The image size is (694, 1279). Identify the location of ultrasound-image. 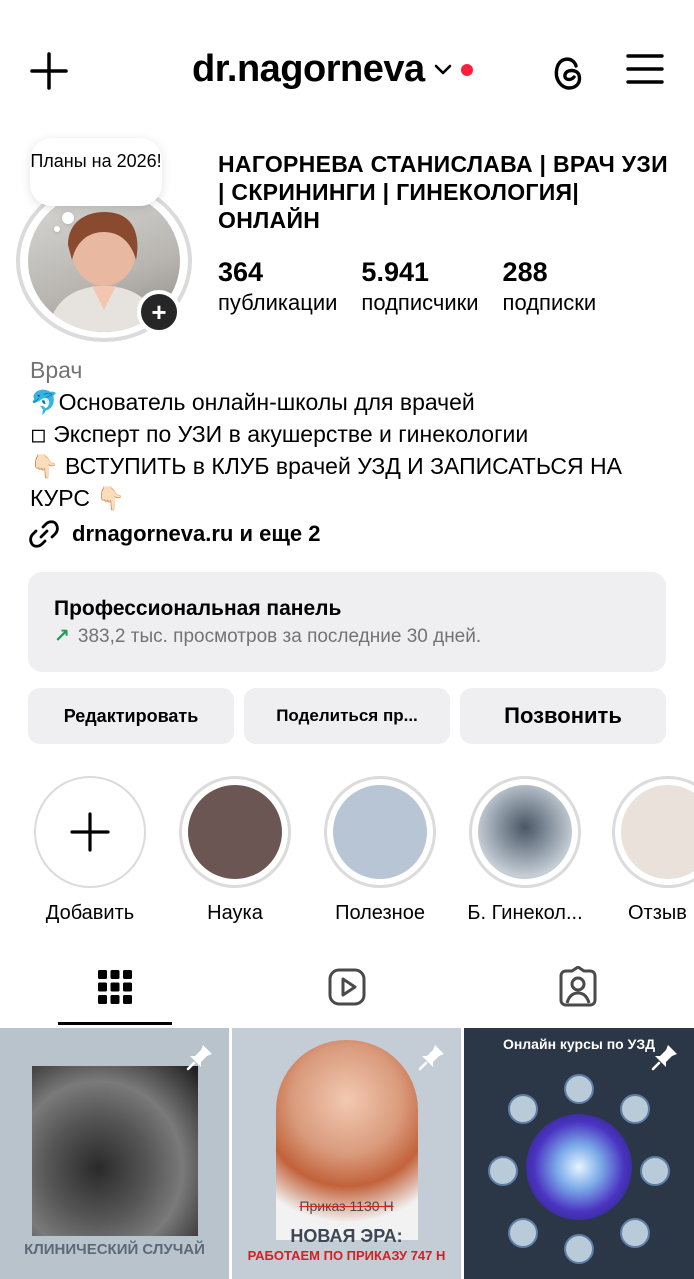
(115, 1151).